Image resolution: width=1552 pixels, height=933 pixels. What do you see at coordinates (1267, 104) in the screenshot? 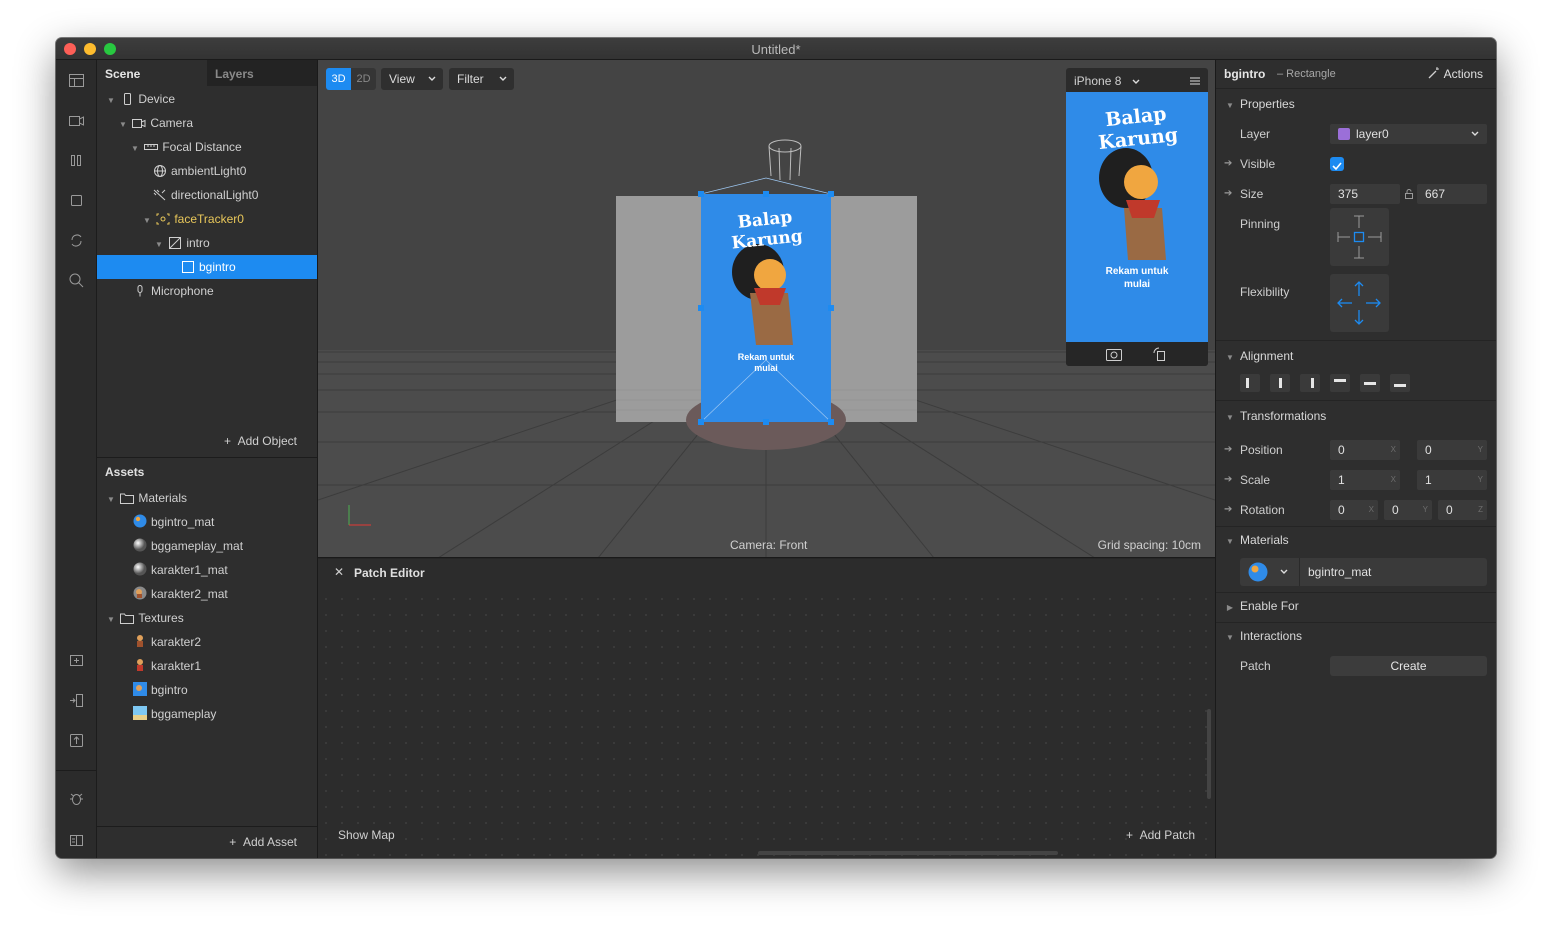
I see `properties-title: Properties` at bounding box center [1267, 104].